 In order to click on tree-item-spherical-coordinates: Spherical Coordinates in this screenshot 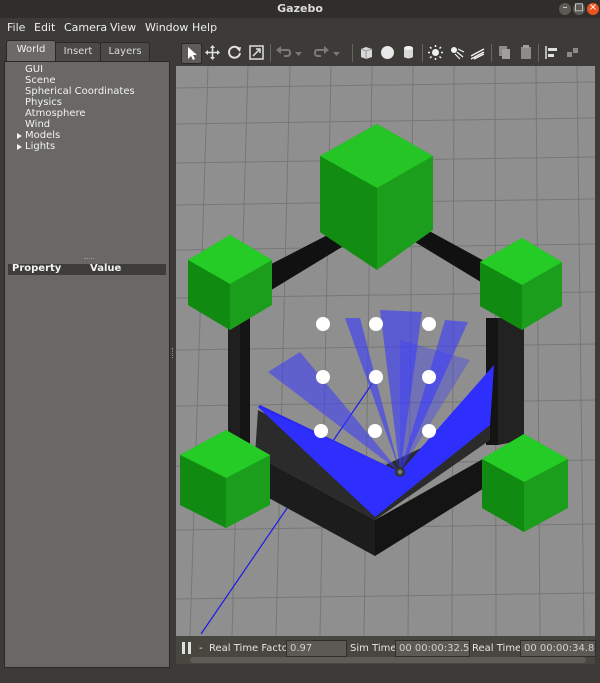, I will do `click(80, 91)`.